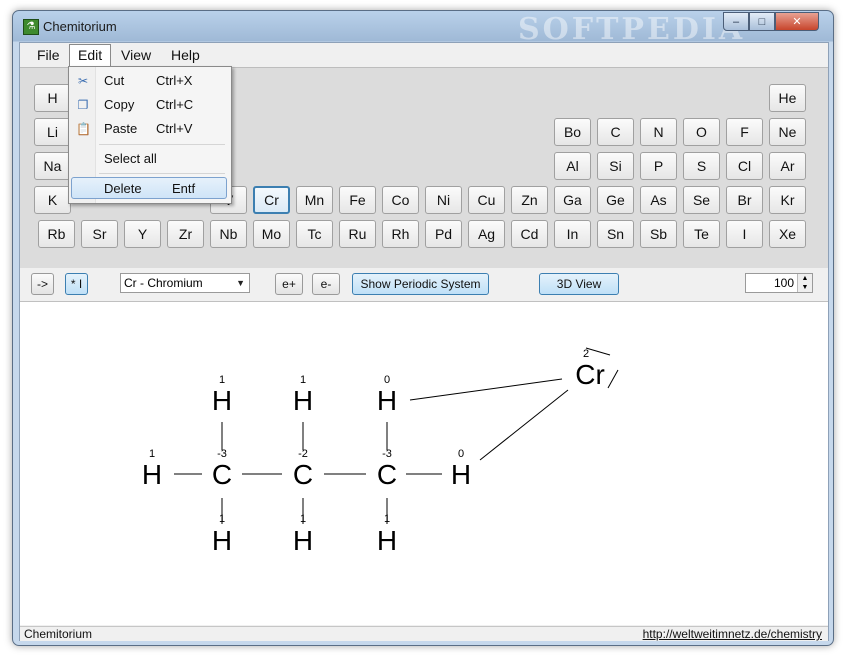 The height and width of the screenshot is (664, 853). Describe the element at coordinates (701, 132) in the screenshot. I see `element-o: O` at that location.